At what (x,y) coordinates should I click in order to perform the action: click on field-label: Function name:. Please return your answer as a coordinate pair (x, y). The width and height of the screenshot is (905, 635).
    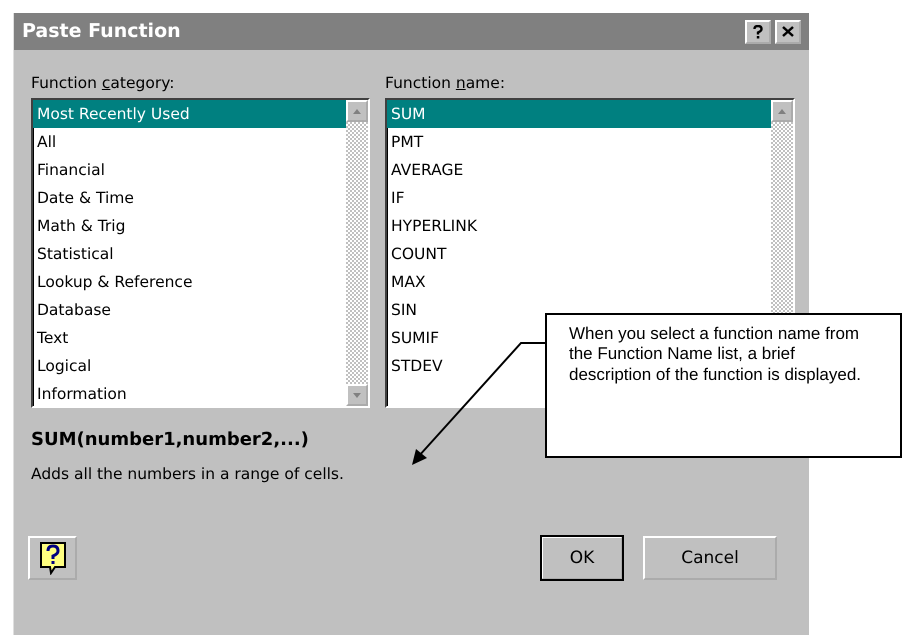
    Looking at the image, I should click on (445, 83).